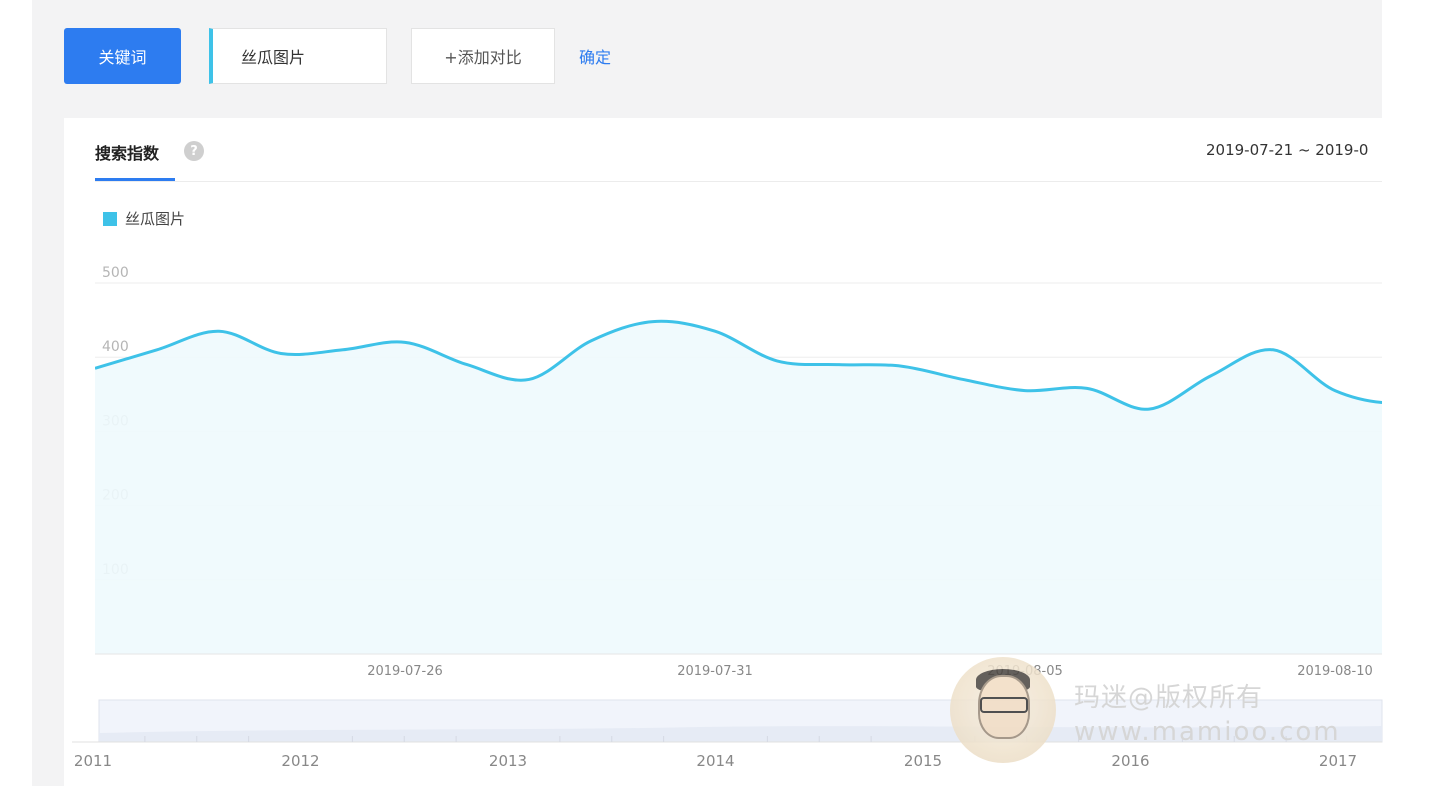 This screenshot has width=1443, height=786. I want to click on navigator-year-label: 2013, so click(508, 761).